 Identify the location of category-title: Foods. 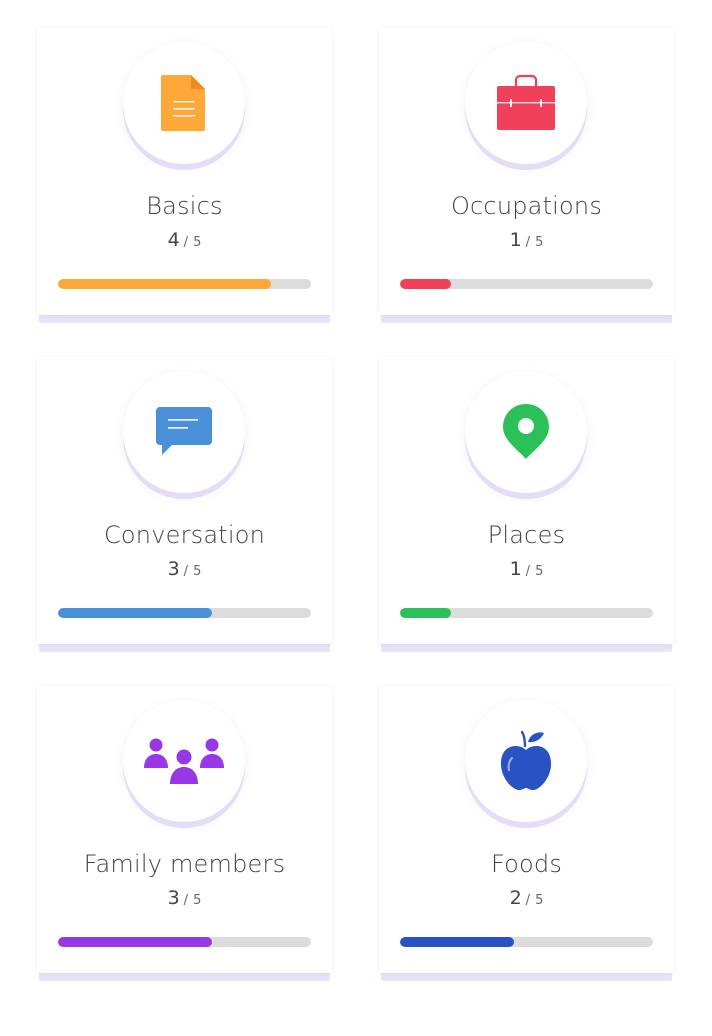
(526, 864).